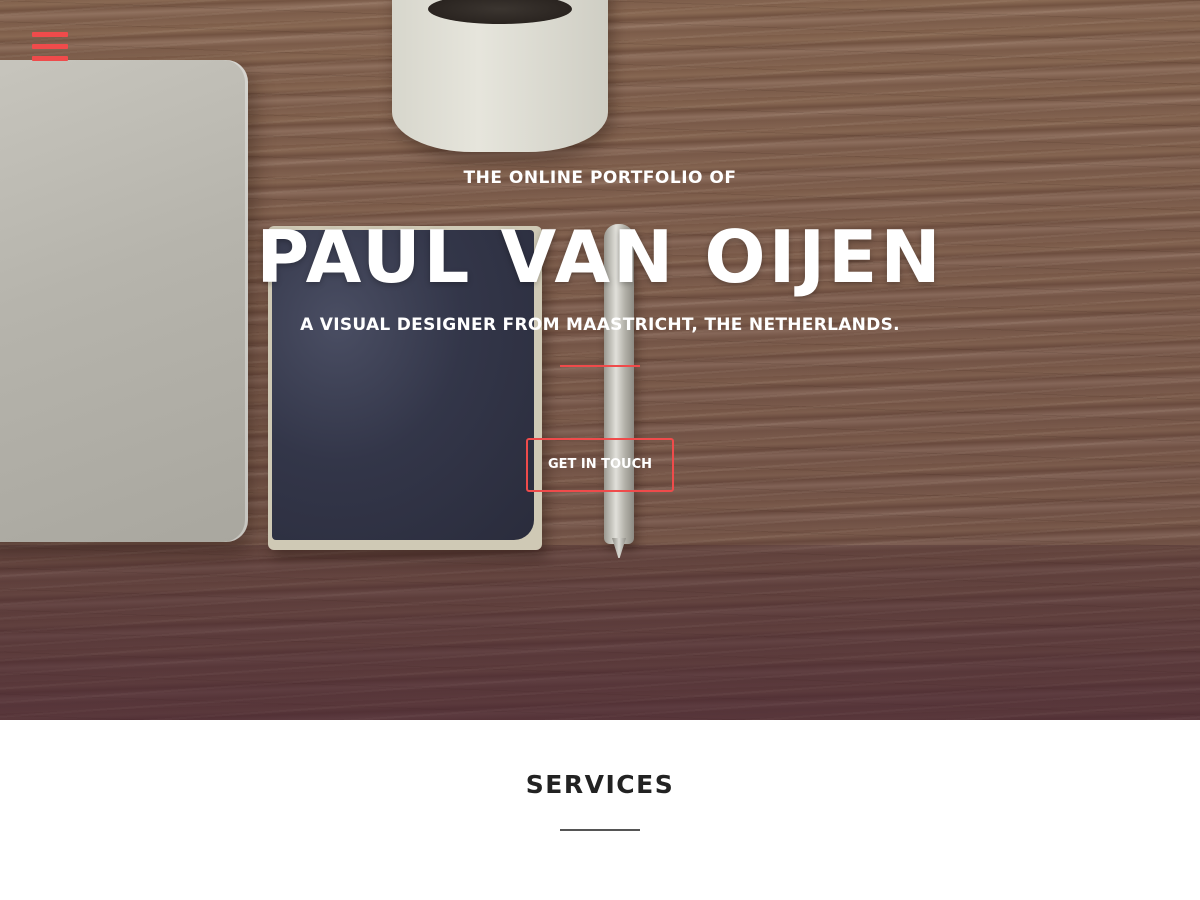 This screenshot has width=1200, height=900. What do you see at coordinates (500, 76) in the screenshot?
I see `coffee-cup-image` at bounding box center [500, 76].